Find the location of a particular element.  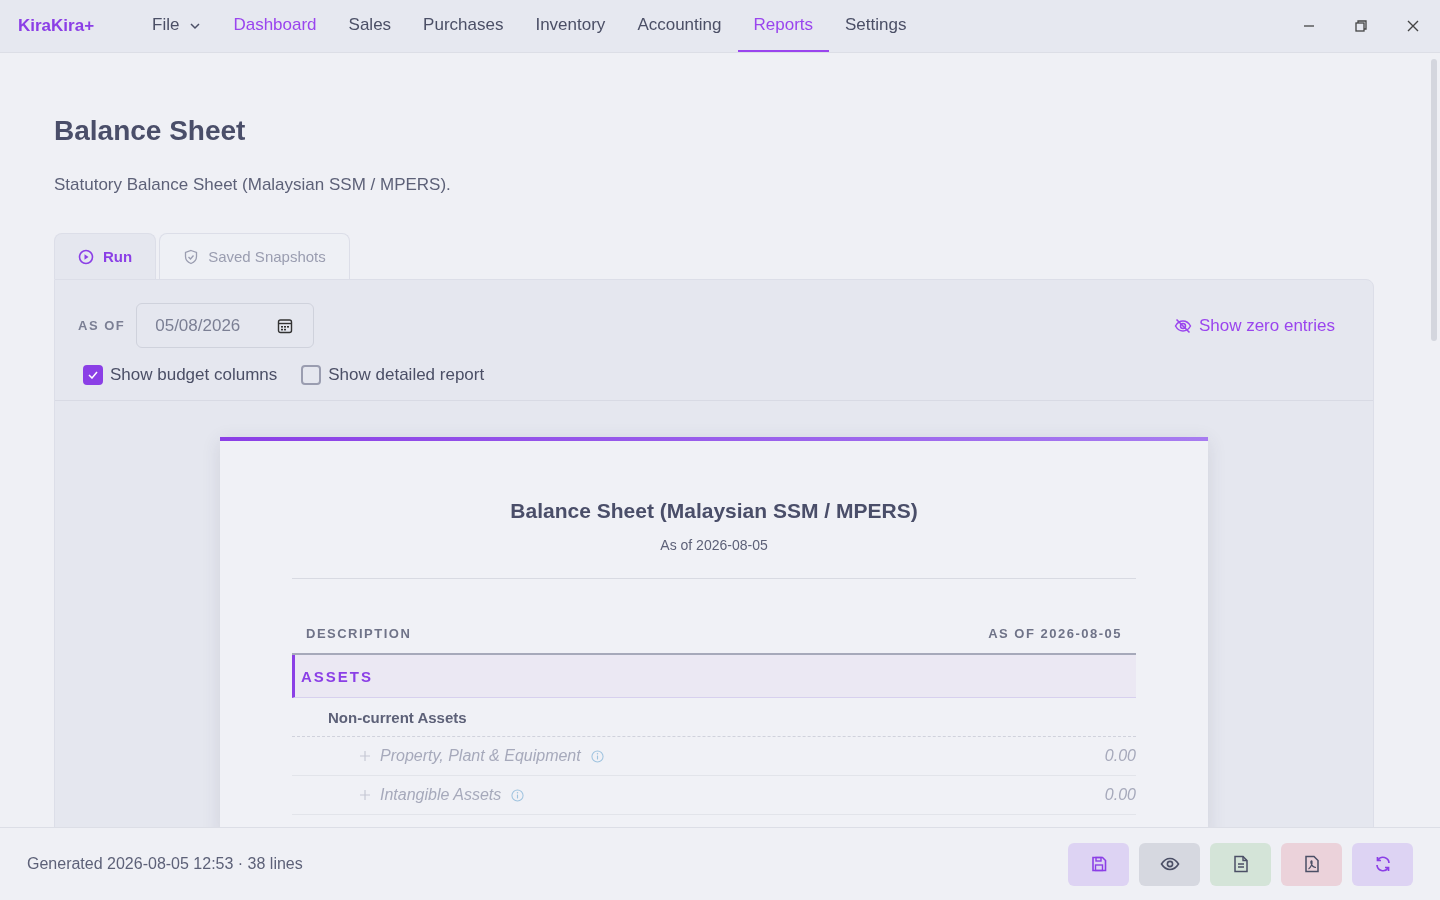

column-header: AS OF 2026-08-05 is located at coordinates (1055, 633).